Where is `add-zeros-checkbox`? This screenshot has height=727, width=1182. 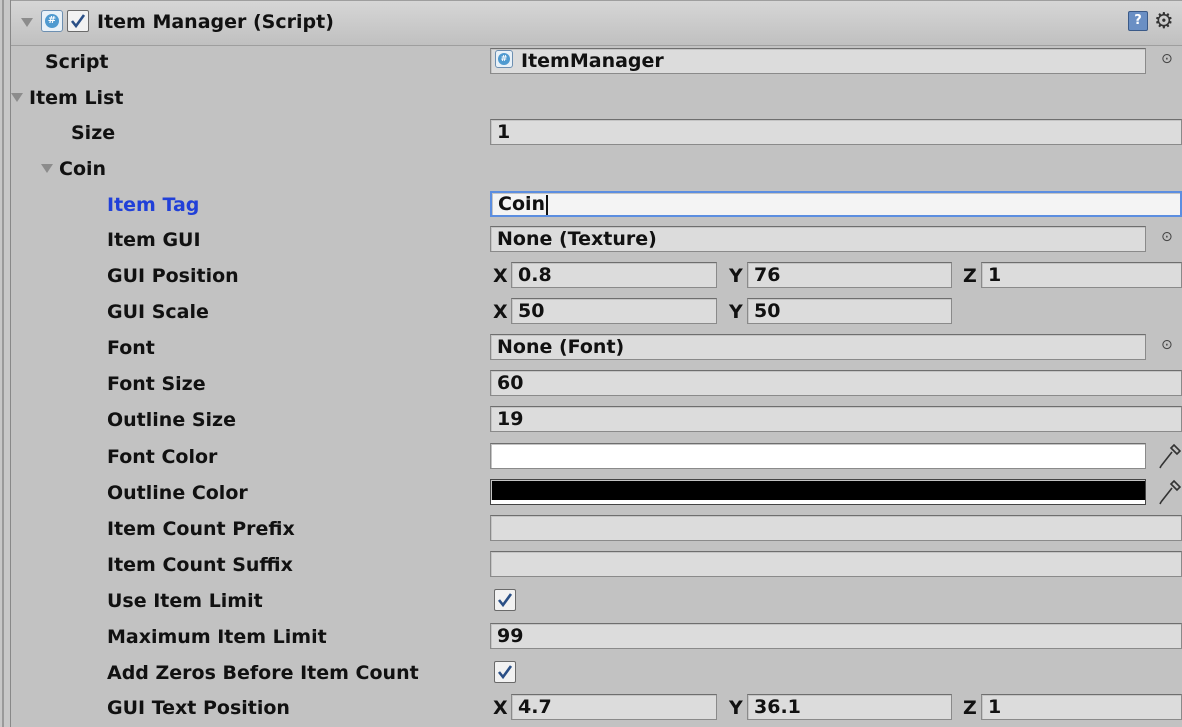
add-zeros-checkbox is located at coordinates (505, 672).